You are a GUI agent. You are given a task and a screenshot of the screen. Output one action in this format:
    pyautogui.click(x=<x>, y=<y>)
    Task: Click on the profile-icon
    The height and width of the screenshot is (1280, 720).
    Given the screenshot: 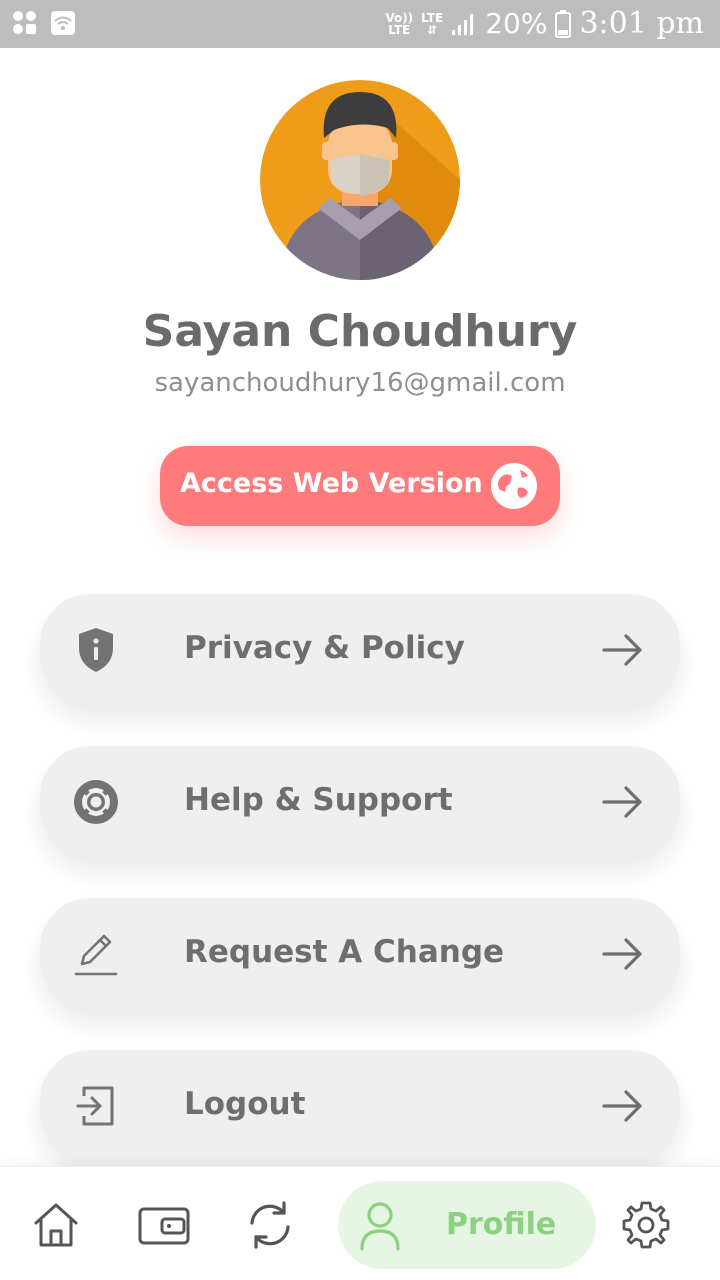 What is the action you would take?
    pyautogui.click(x=380, y=1226)
    